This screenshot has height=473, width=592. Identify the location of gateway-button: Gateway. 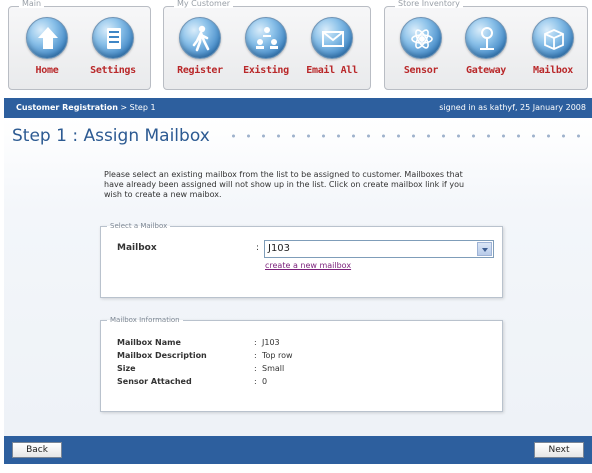
(486, 51).